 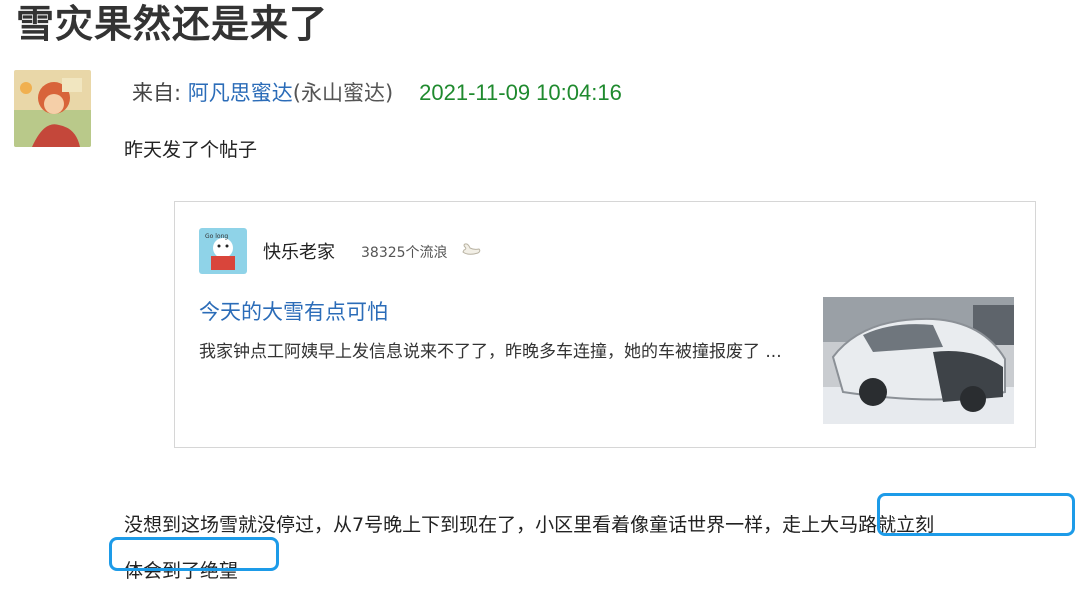 I want to click on card-user-avatar: Go long, so click(x=223, y=251).